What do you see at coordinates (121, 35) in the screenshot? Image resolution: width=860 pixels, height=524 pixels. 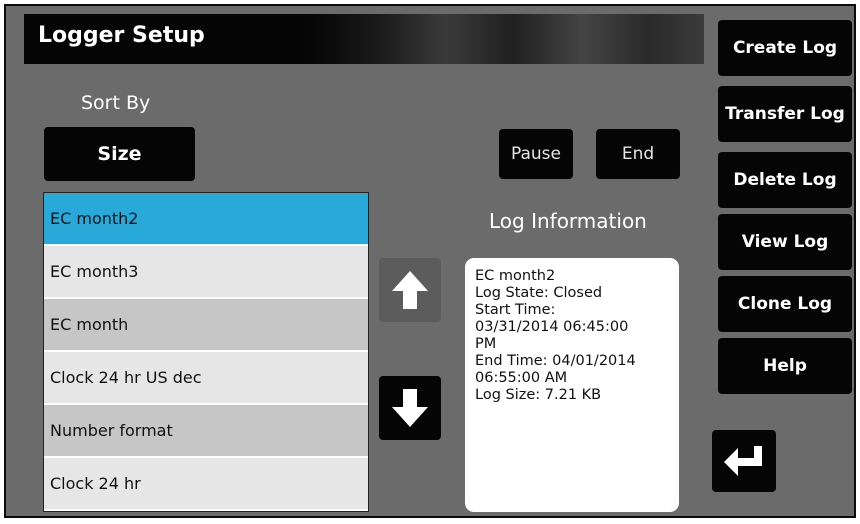 I see `page-title: Logger Setup` at bounding box center [121, 35].